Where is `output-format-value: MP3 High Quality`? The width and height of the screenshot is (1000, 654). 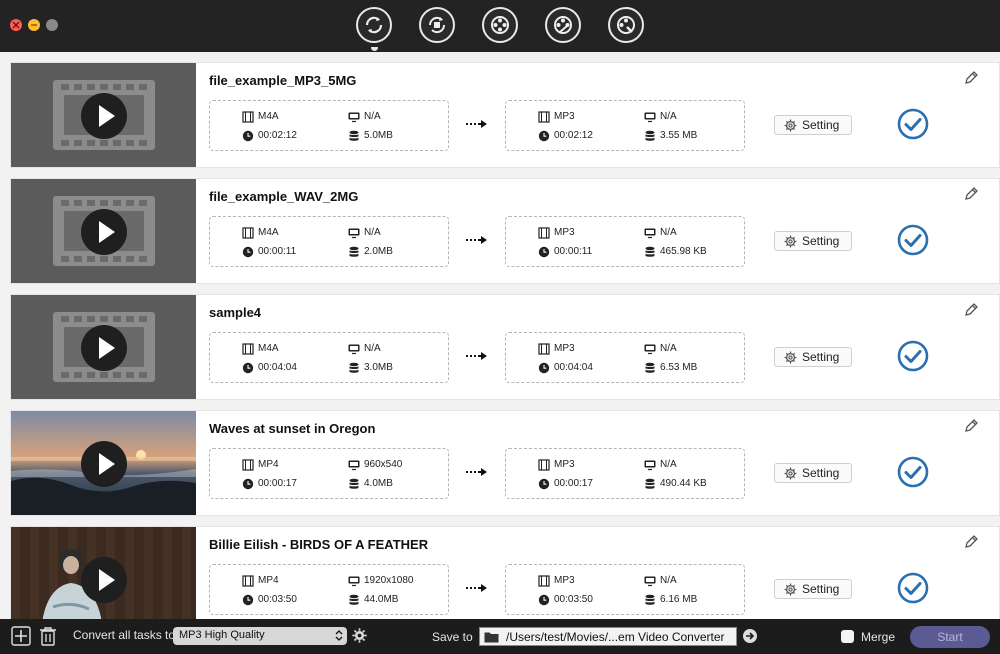 output-format-value: MP3 High Quality is located at coordinates (222, 635).